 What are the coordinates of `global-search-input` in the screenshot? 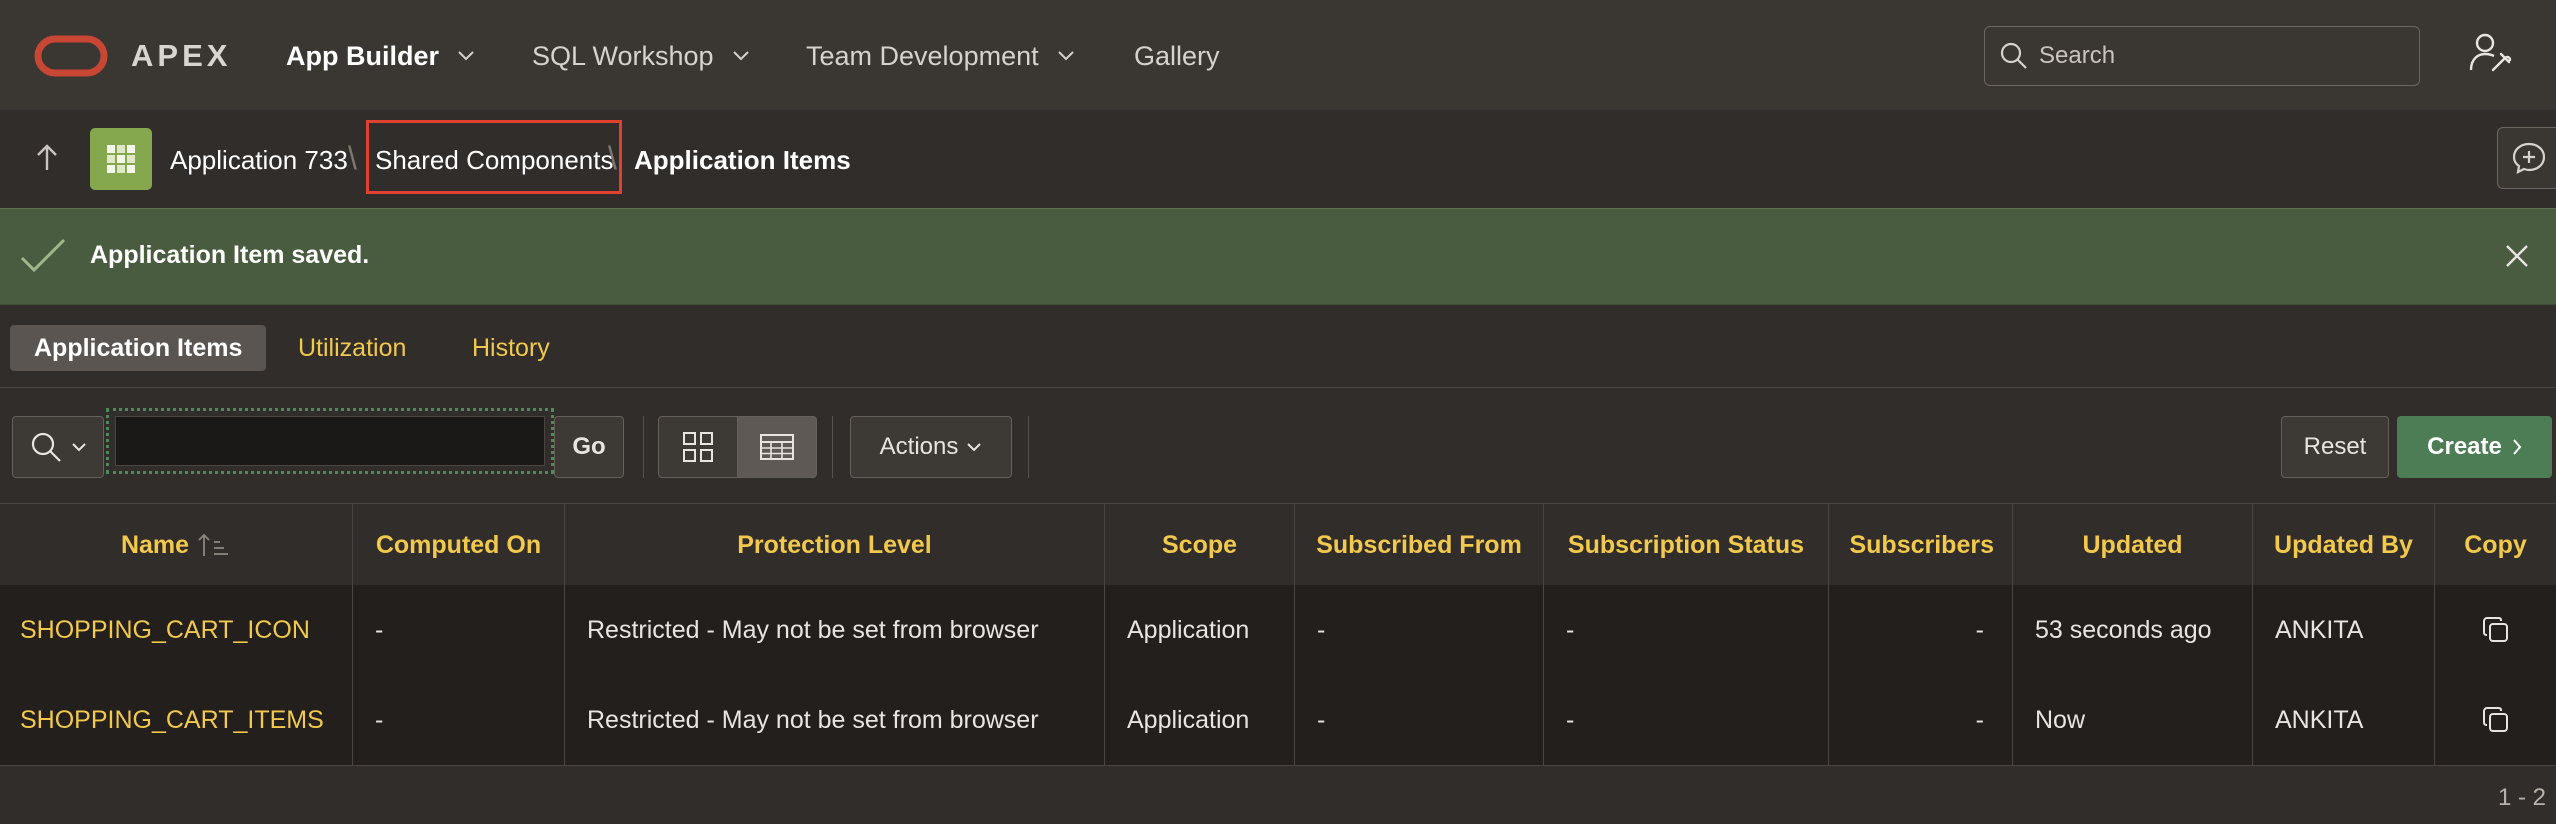 It's located at (2219, 56).